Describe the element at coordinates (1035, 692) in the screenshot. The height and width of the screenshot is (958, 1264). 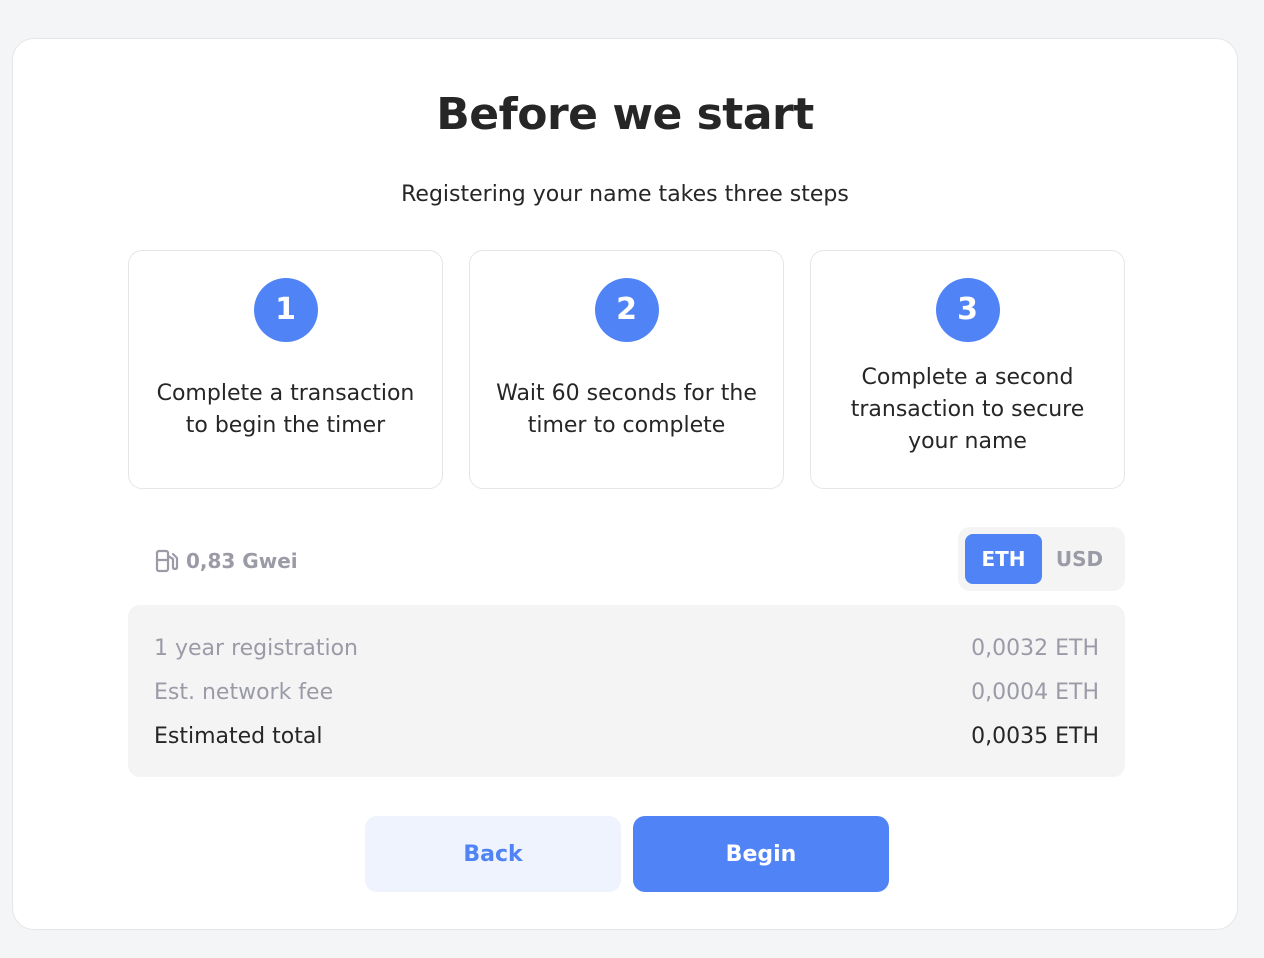
I see `summary-value: 0,0004 ETH` at that location.